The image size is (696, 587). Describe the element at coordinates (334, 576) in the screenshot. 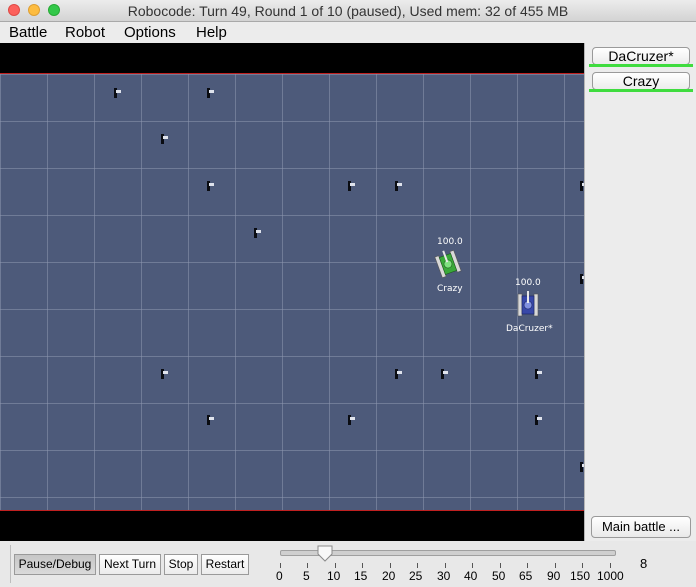

I see `slider-tick-label: 10` at that location.